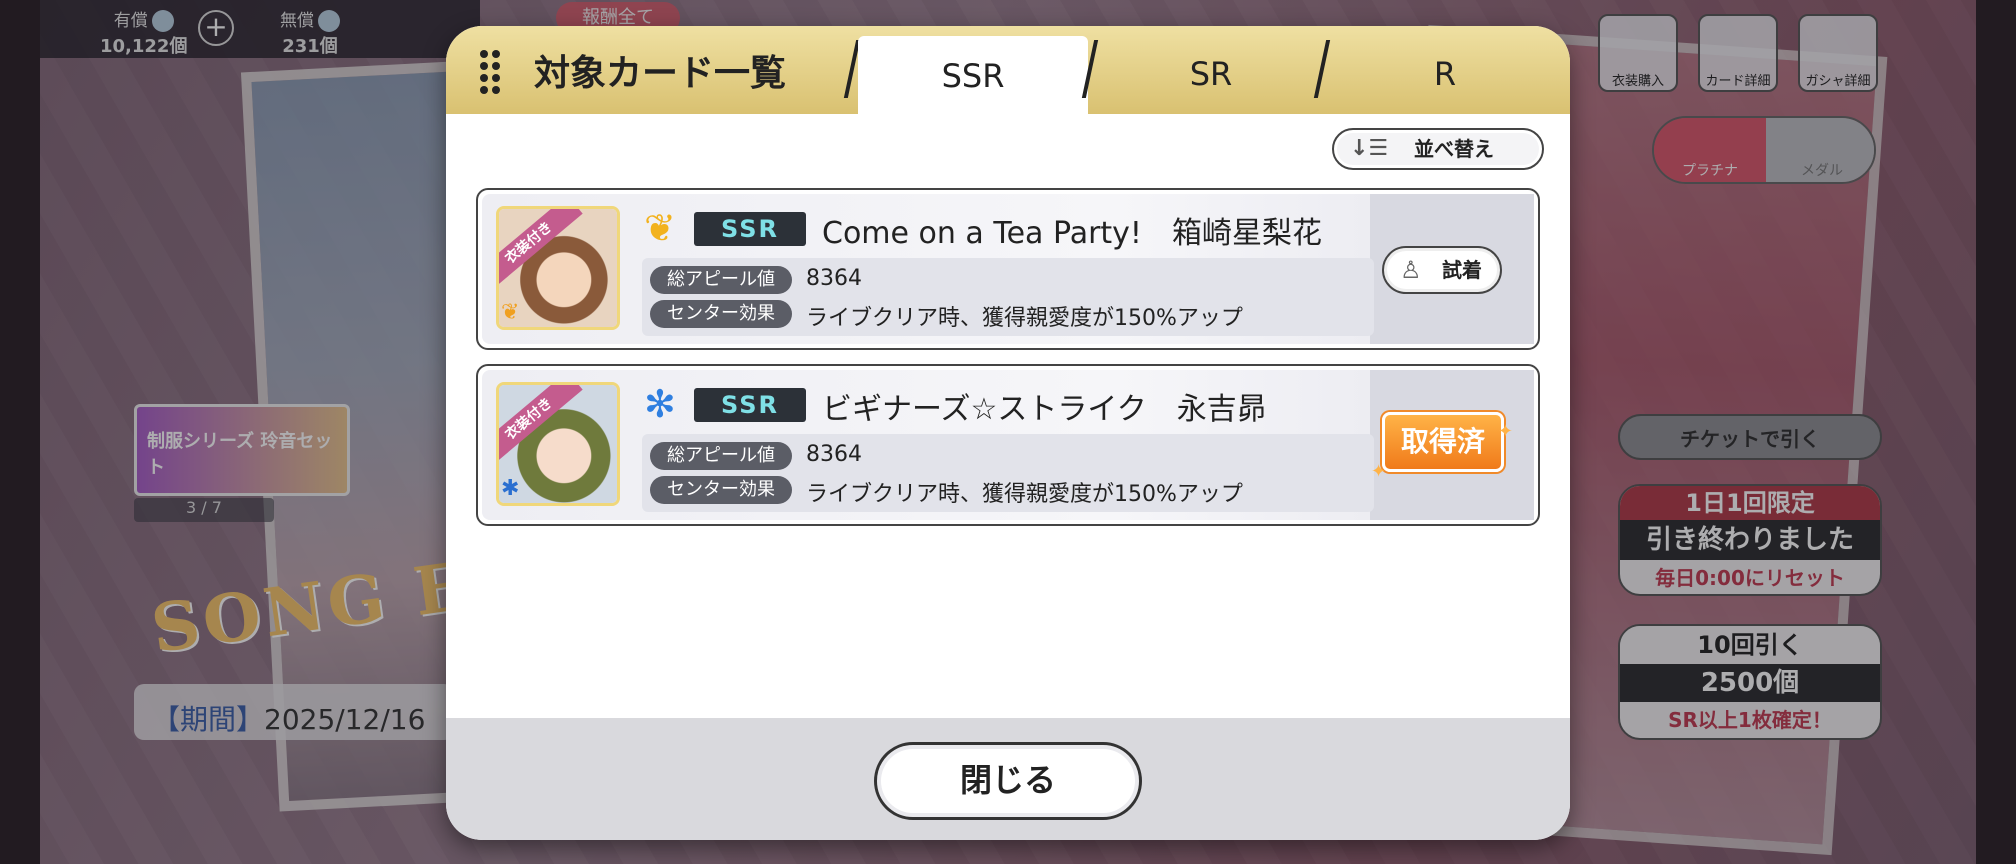 The image size is (2016, 864). I want to click on card-thumbnail: 衣装付き ❦, so click(558, 268).